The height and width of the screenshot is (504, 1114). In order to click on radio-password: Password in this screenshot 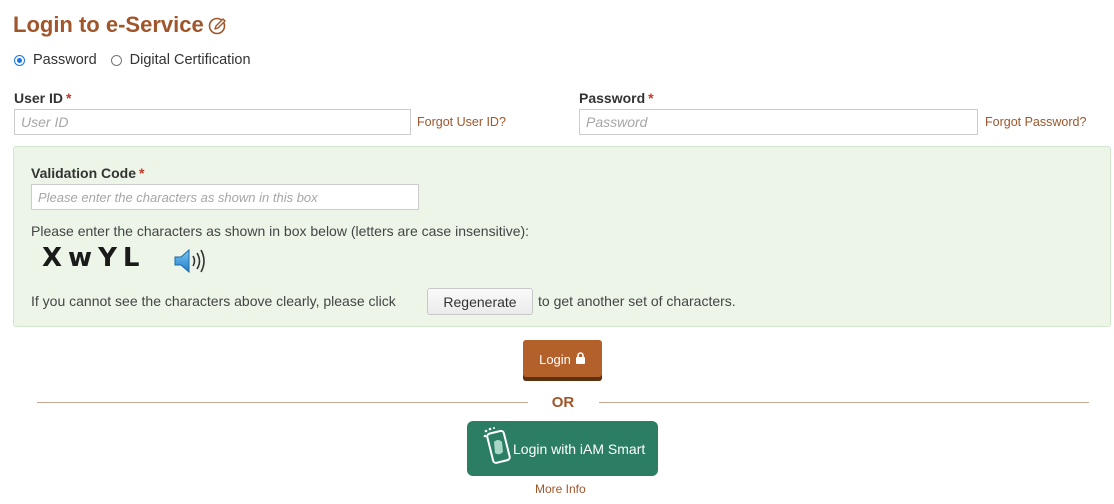, I will do `click(55, 60)`.